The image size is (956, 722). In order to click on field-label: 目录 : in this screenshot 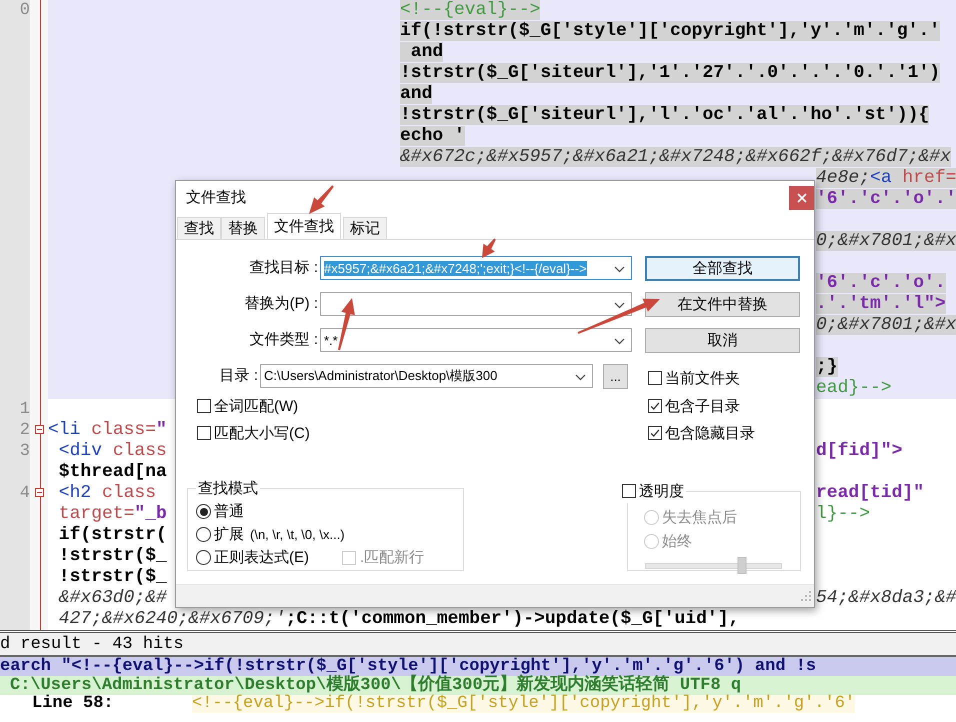, I will do `click(238, 376)`.